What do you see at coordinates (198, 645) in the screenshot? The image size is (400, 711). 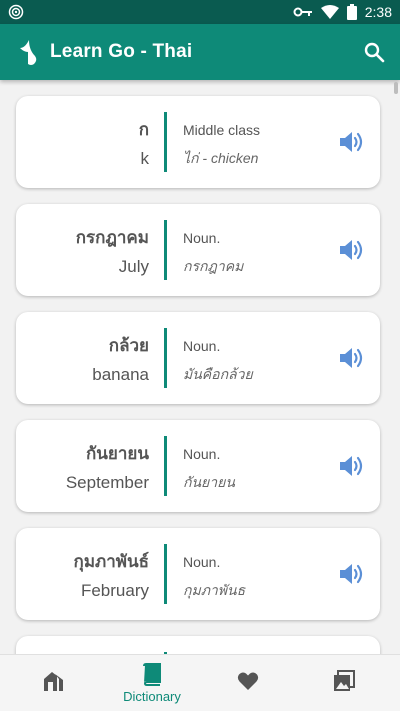 I see `word-card-partial` at bounding box center [198, 645].